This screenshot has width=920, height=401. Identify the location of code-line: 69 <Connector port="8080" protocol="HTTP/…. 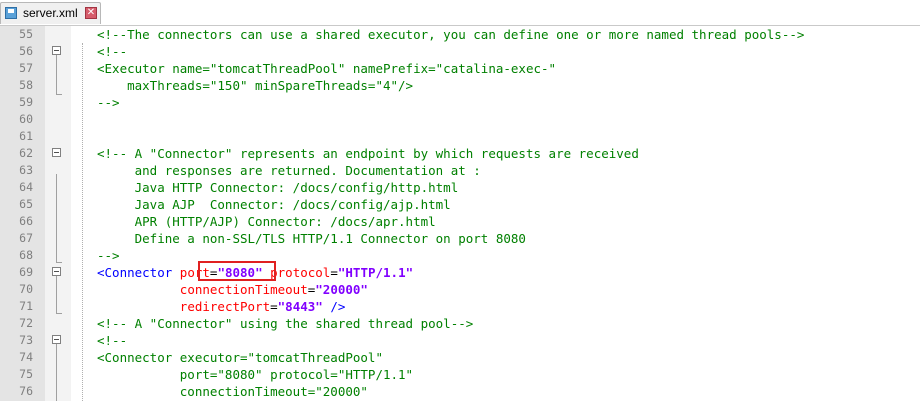
(460, 272).